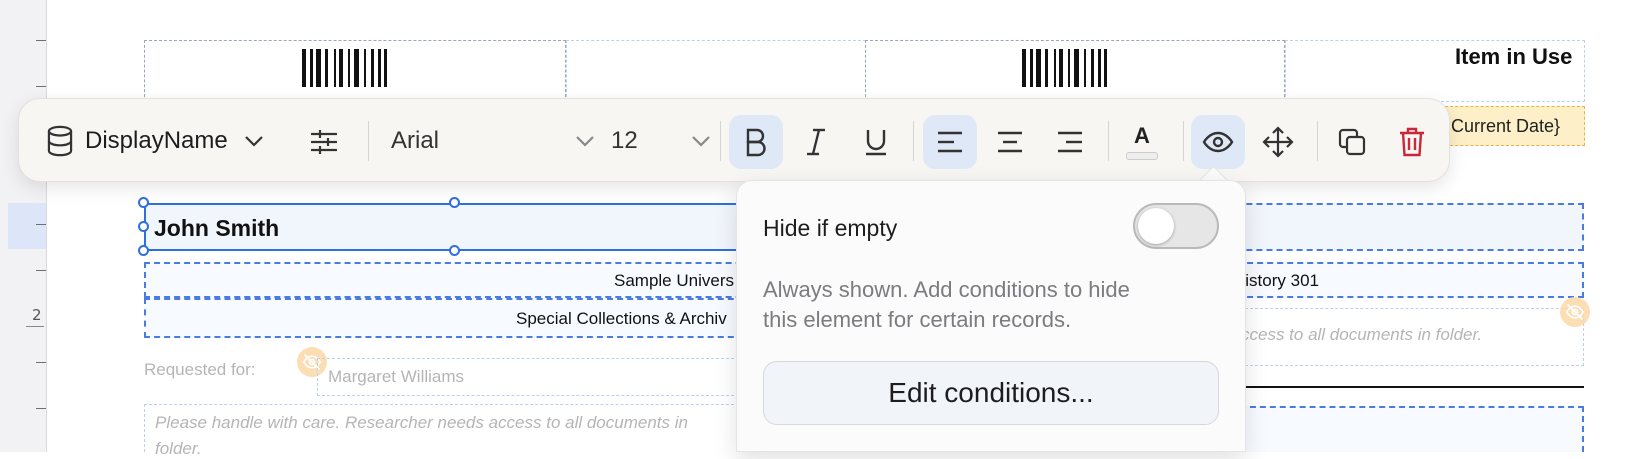 The image size is (1638, 459). I want to click on italic-icon, so click(816, 142).